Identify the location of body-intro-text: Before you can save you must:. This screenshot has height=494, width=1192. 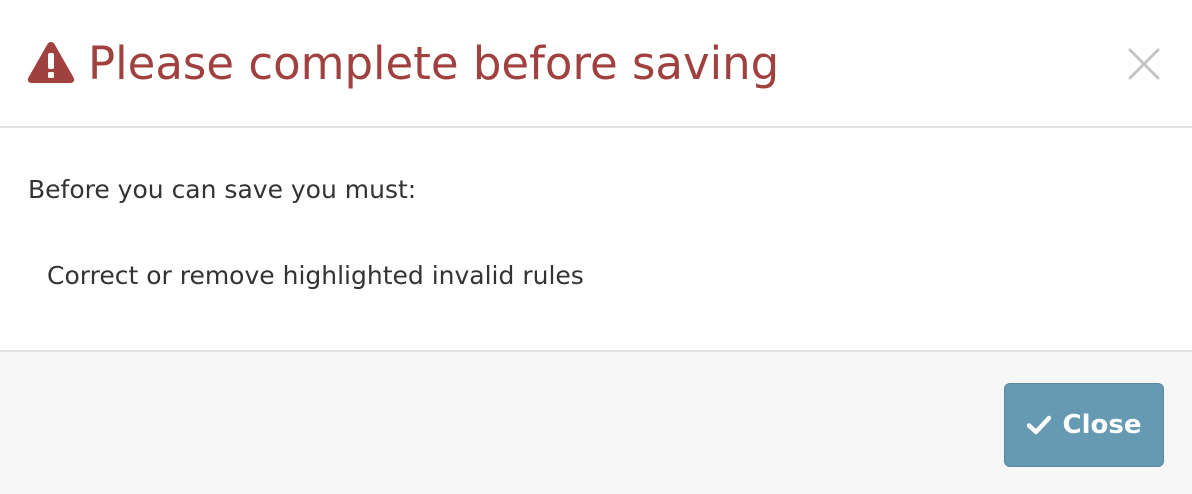
(222, 189).